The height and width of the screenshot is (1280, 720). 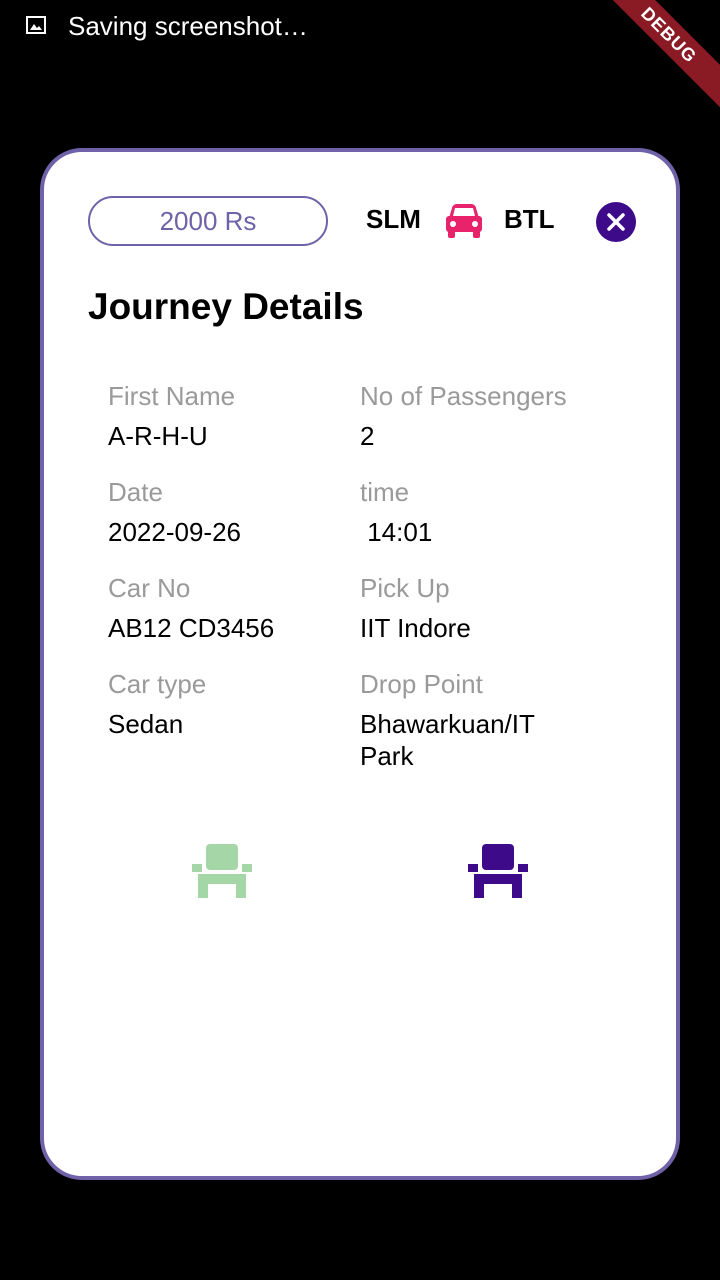 What do you see at coordinates (135, 492) in the screenshot?
I see `field-label: Date` at bounding box center [135, 492].